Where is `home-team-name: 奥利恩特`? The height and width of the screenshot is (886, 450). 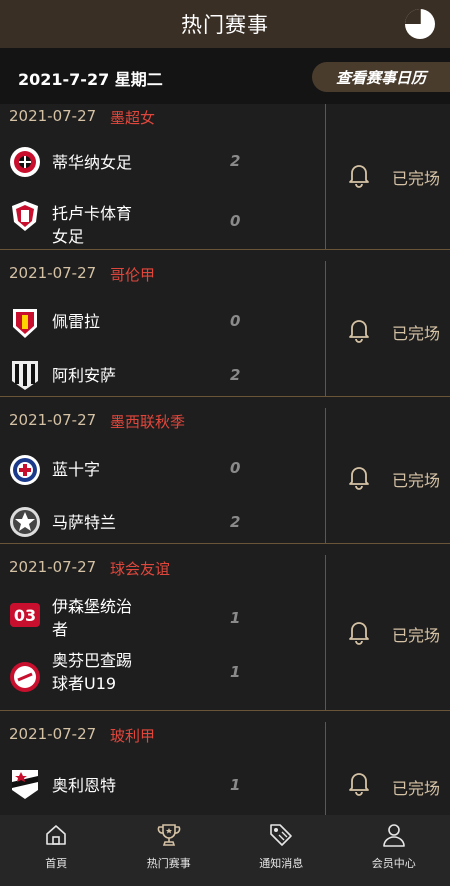
home-team-name: 奥利恩特 is located at coordinates (84, 785).